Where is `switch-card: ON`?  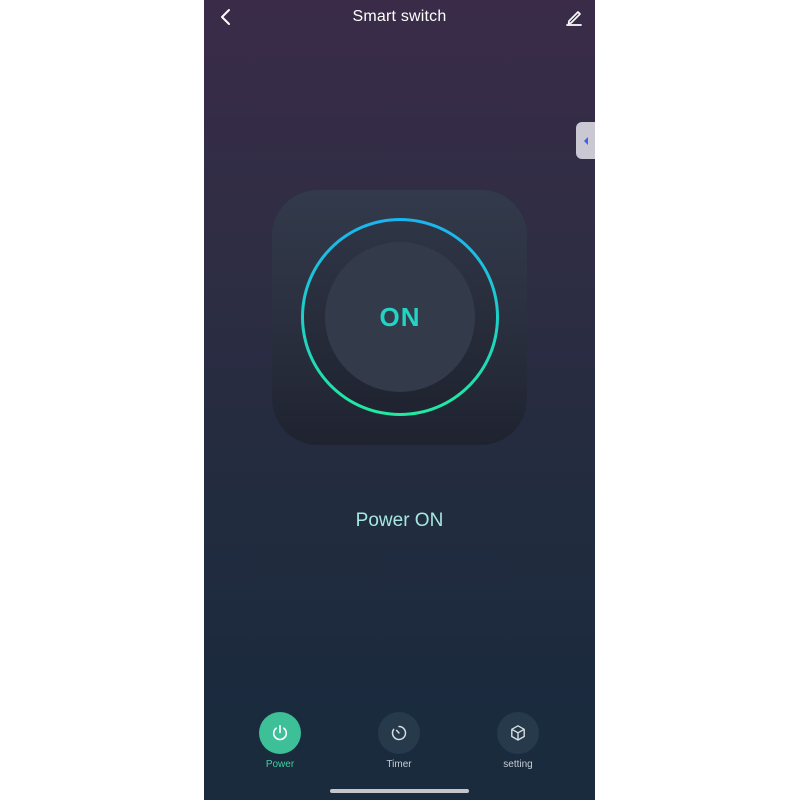
switch-card: ON is located at coordinates (399, 317).